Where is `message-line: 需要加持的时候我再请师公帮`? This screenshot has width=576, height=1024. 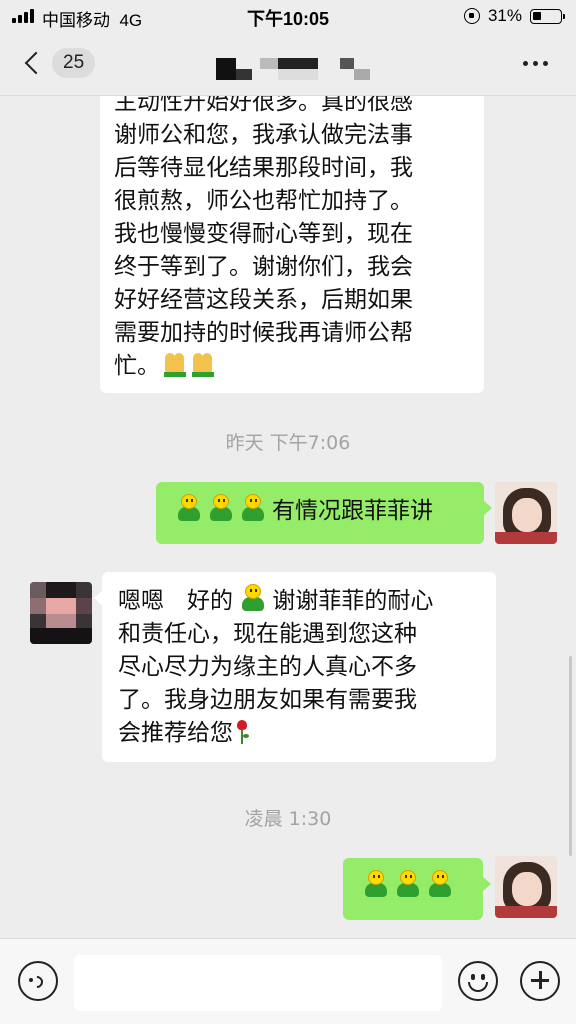 message-line: 需要加持的时候我再请师公帮 is located at coordinates (263, 333).